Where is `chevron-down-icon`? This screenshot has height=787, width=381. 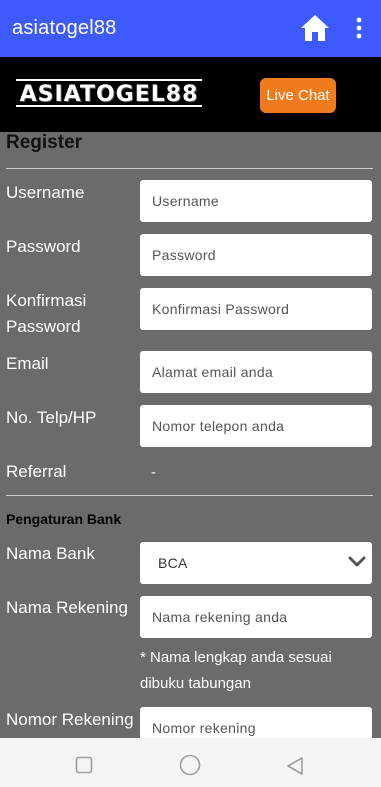 chevron-down-icon is located at coordinates (357, 561).